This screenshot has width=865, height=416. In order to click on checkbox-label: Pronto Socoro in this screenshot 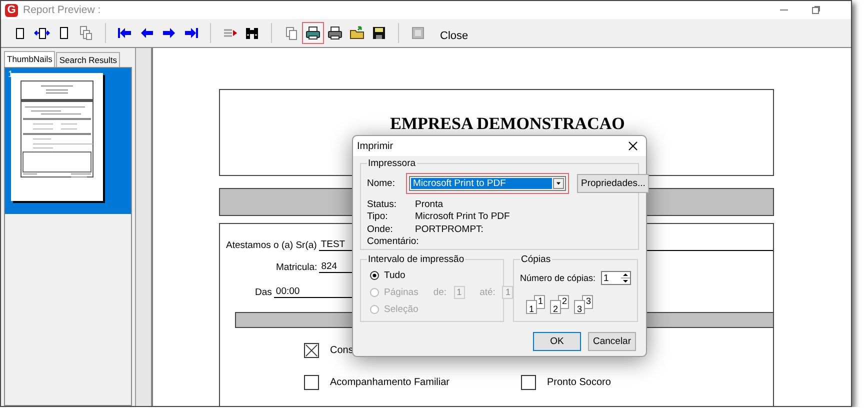, I will do `click(579, 382)`.